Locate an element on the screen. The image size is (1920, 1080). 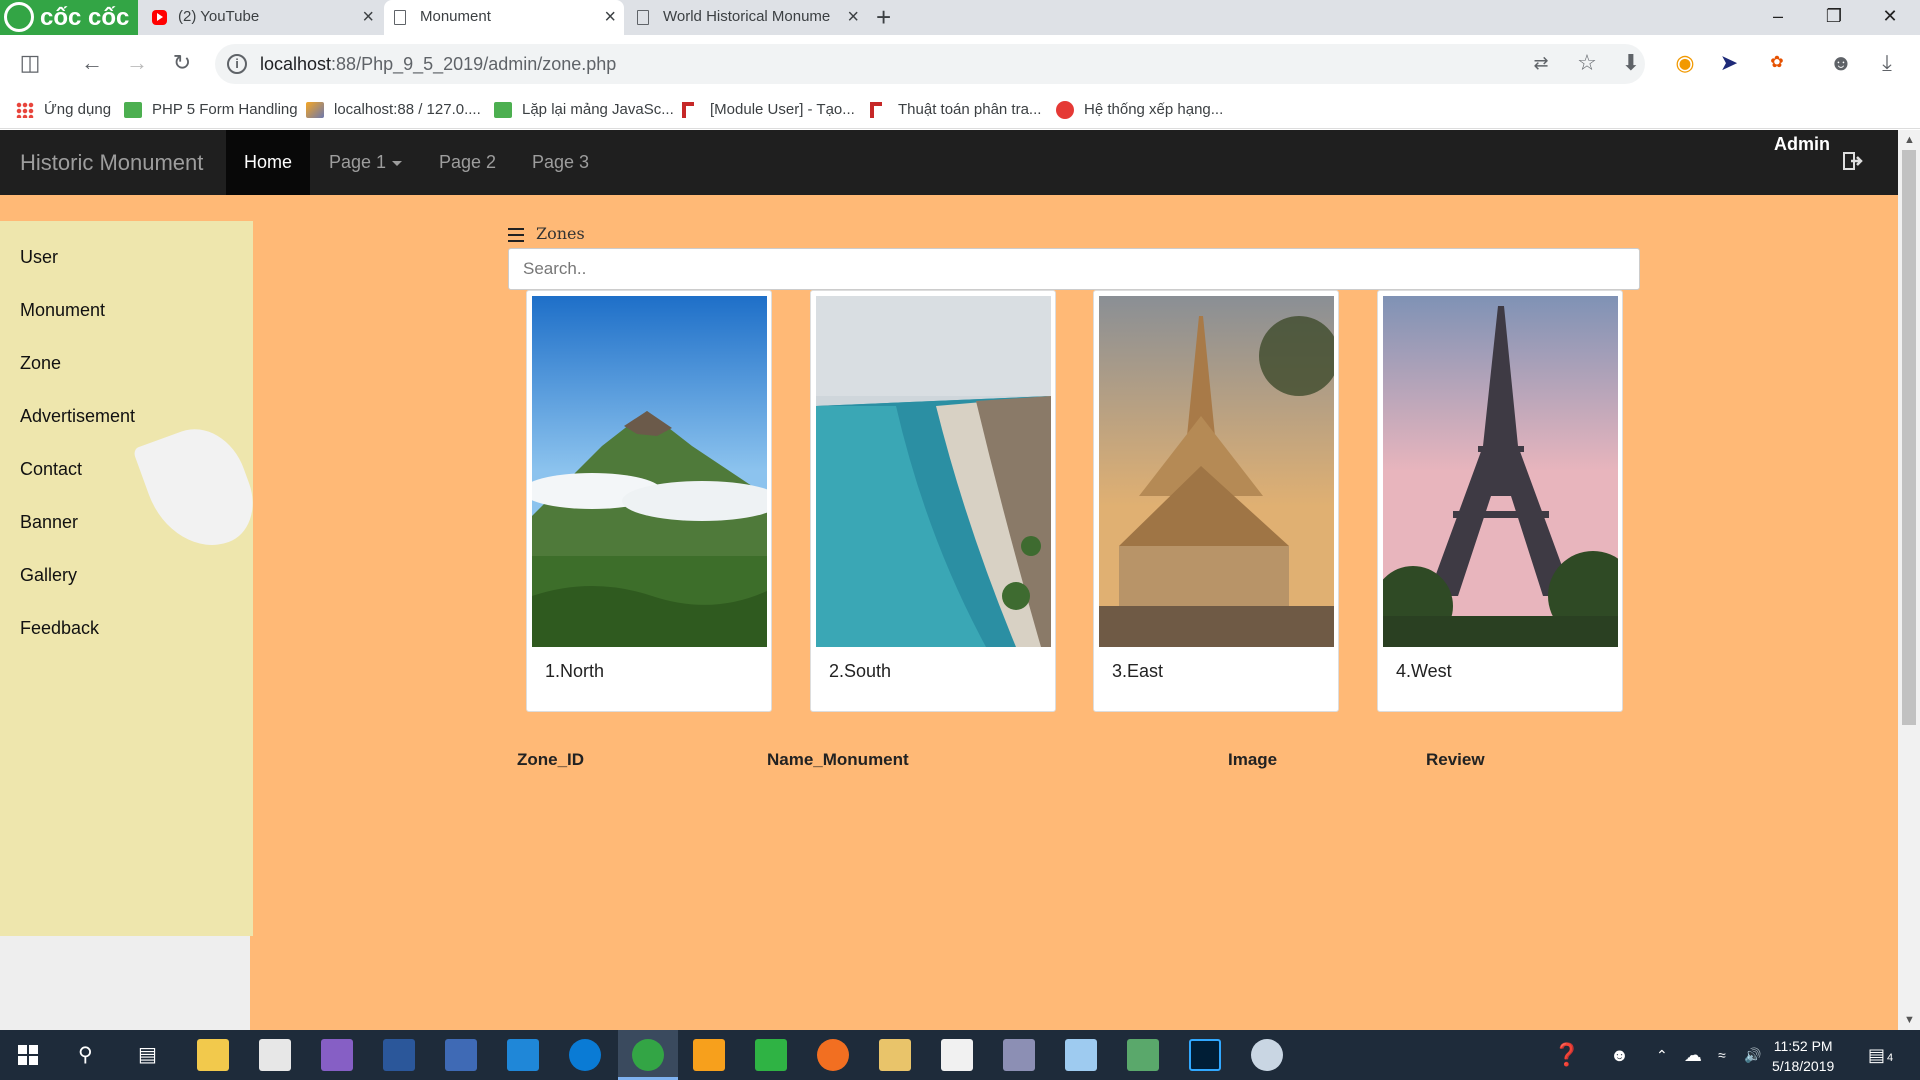
sidebar-item-banner: Banner is located at coordinates (49, 522).